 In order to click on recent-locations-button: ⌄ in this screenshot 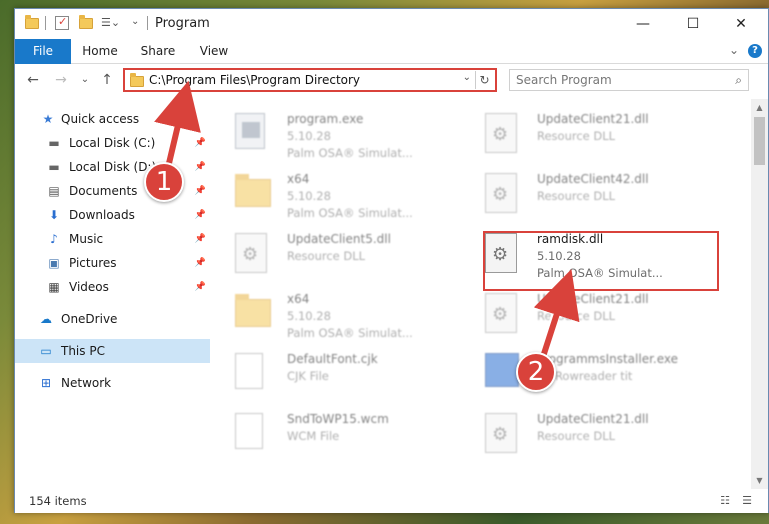, I will do `click(85, 80)`.